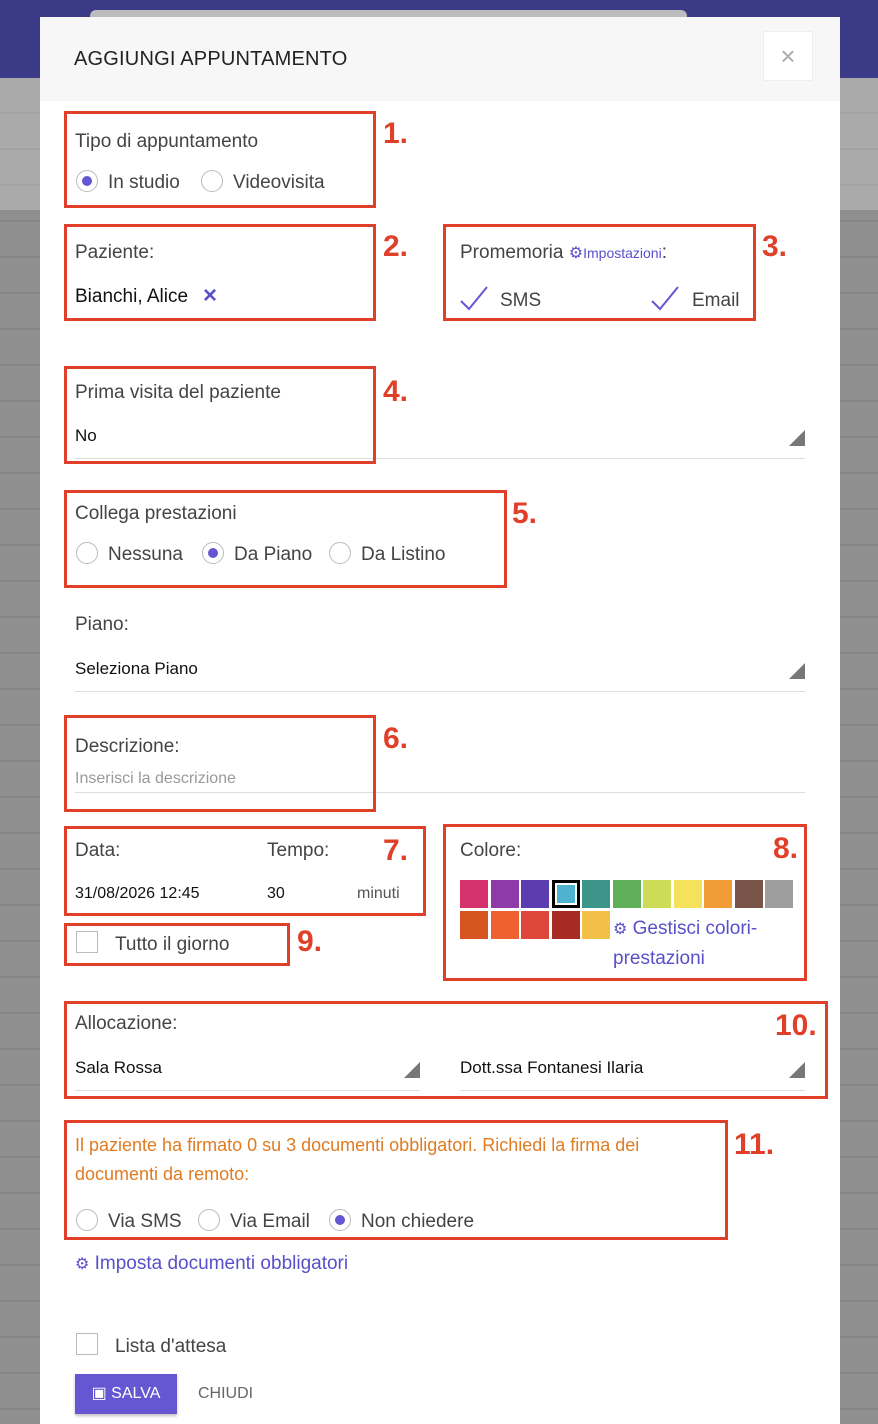 Image resolution: width=878 pixels, height=1424 pixels. Describe the element at coordinates (221, 1263) in the screenshot. I see `required-documents-link-text: Imposta documenti obbligatori` at that location.